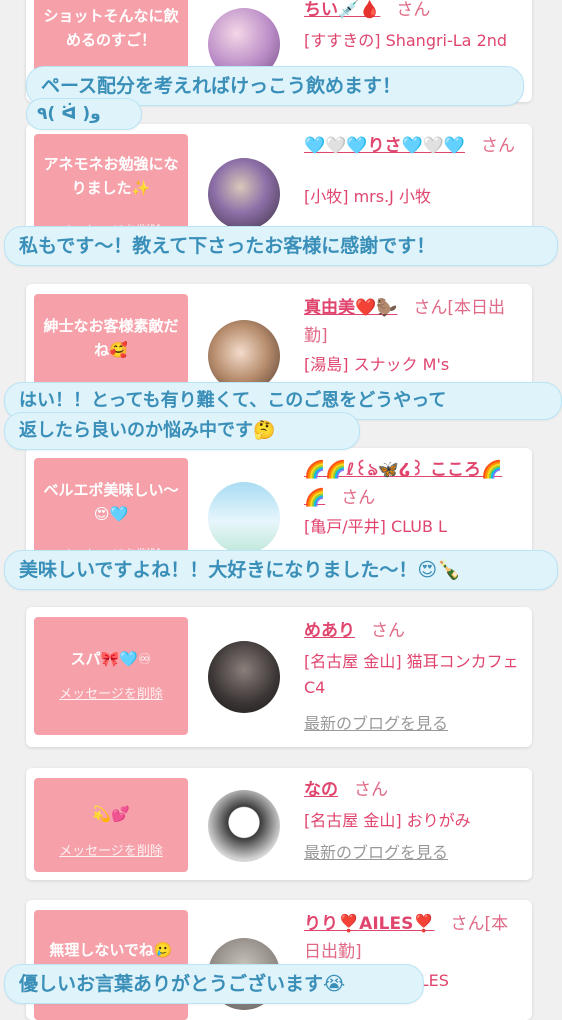 The image size is (562, 1020). Describe the element at coordinates (367, 196) in the screenshot. I see `shop-name: [小牧] mrs.J 小牧` at that location.